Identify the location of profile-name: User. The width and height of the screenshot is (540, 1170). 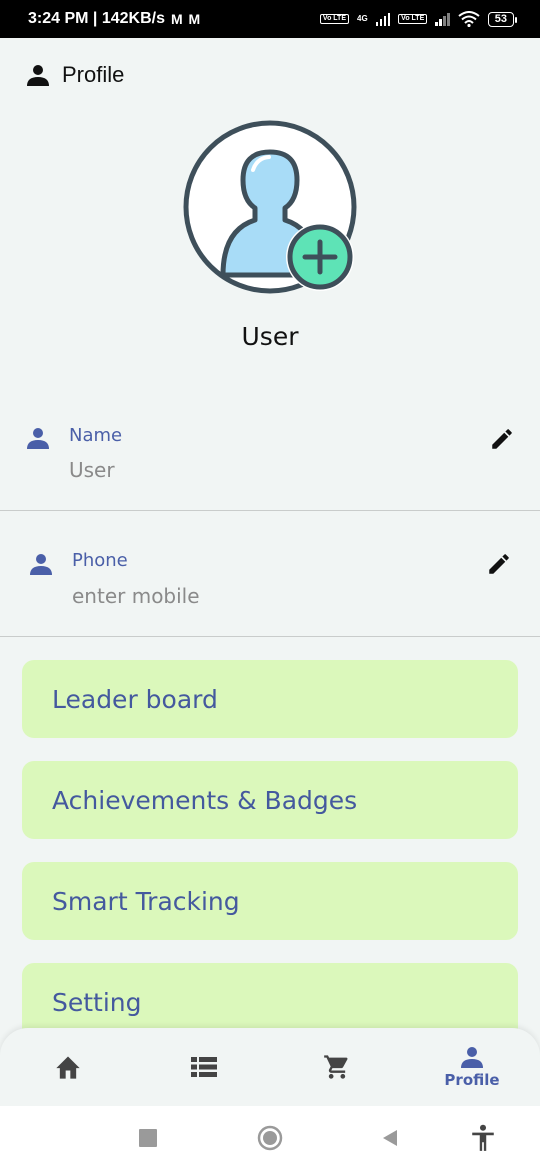
(270, 336).